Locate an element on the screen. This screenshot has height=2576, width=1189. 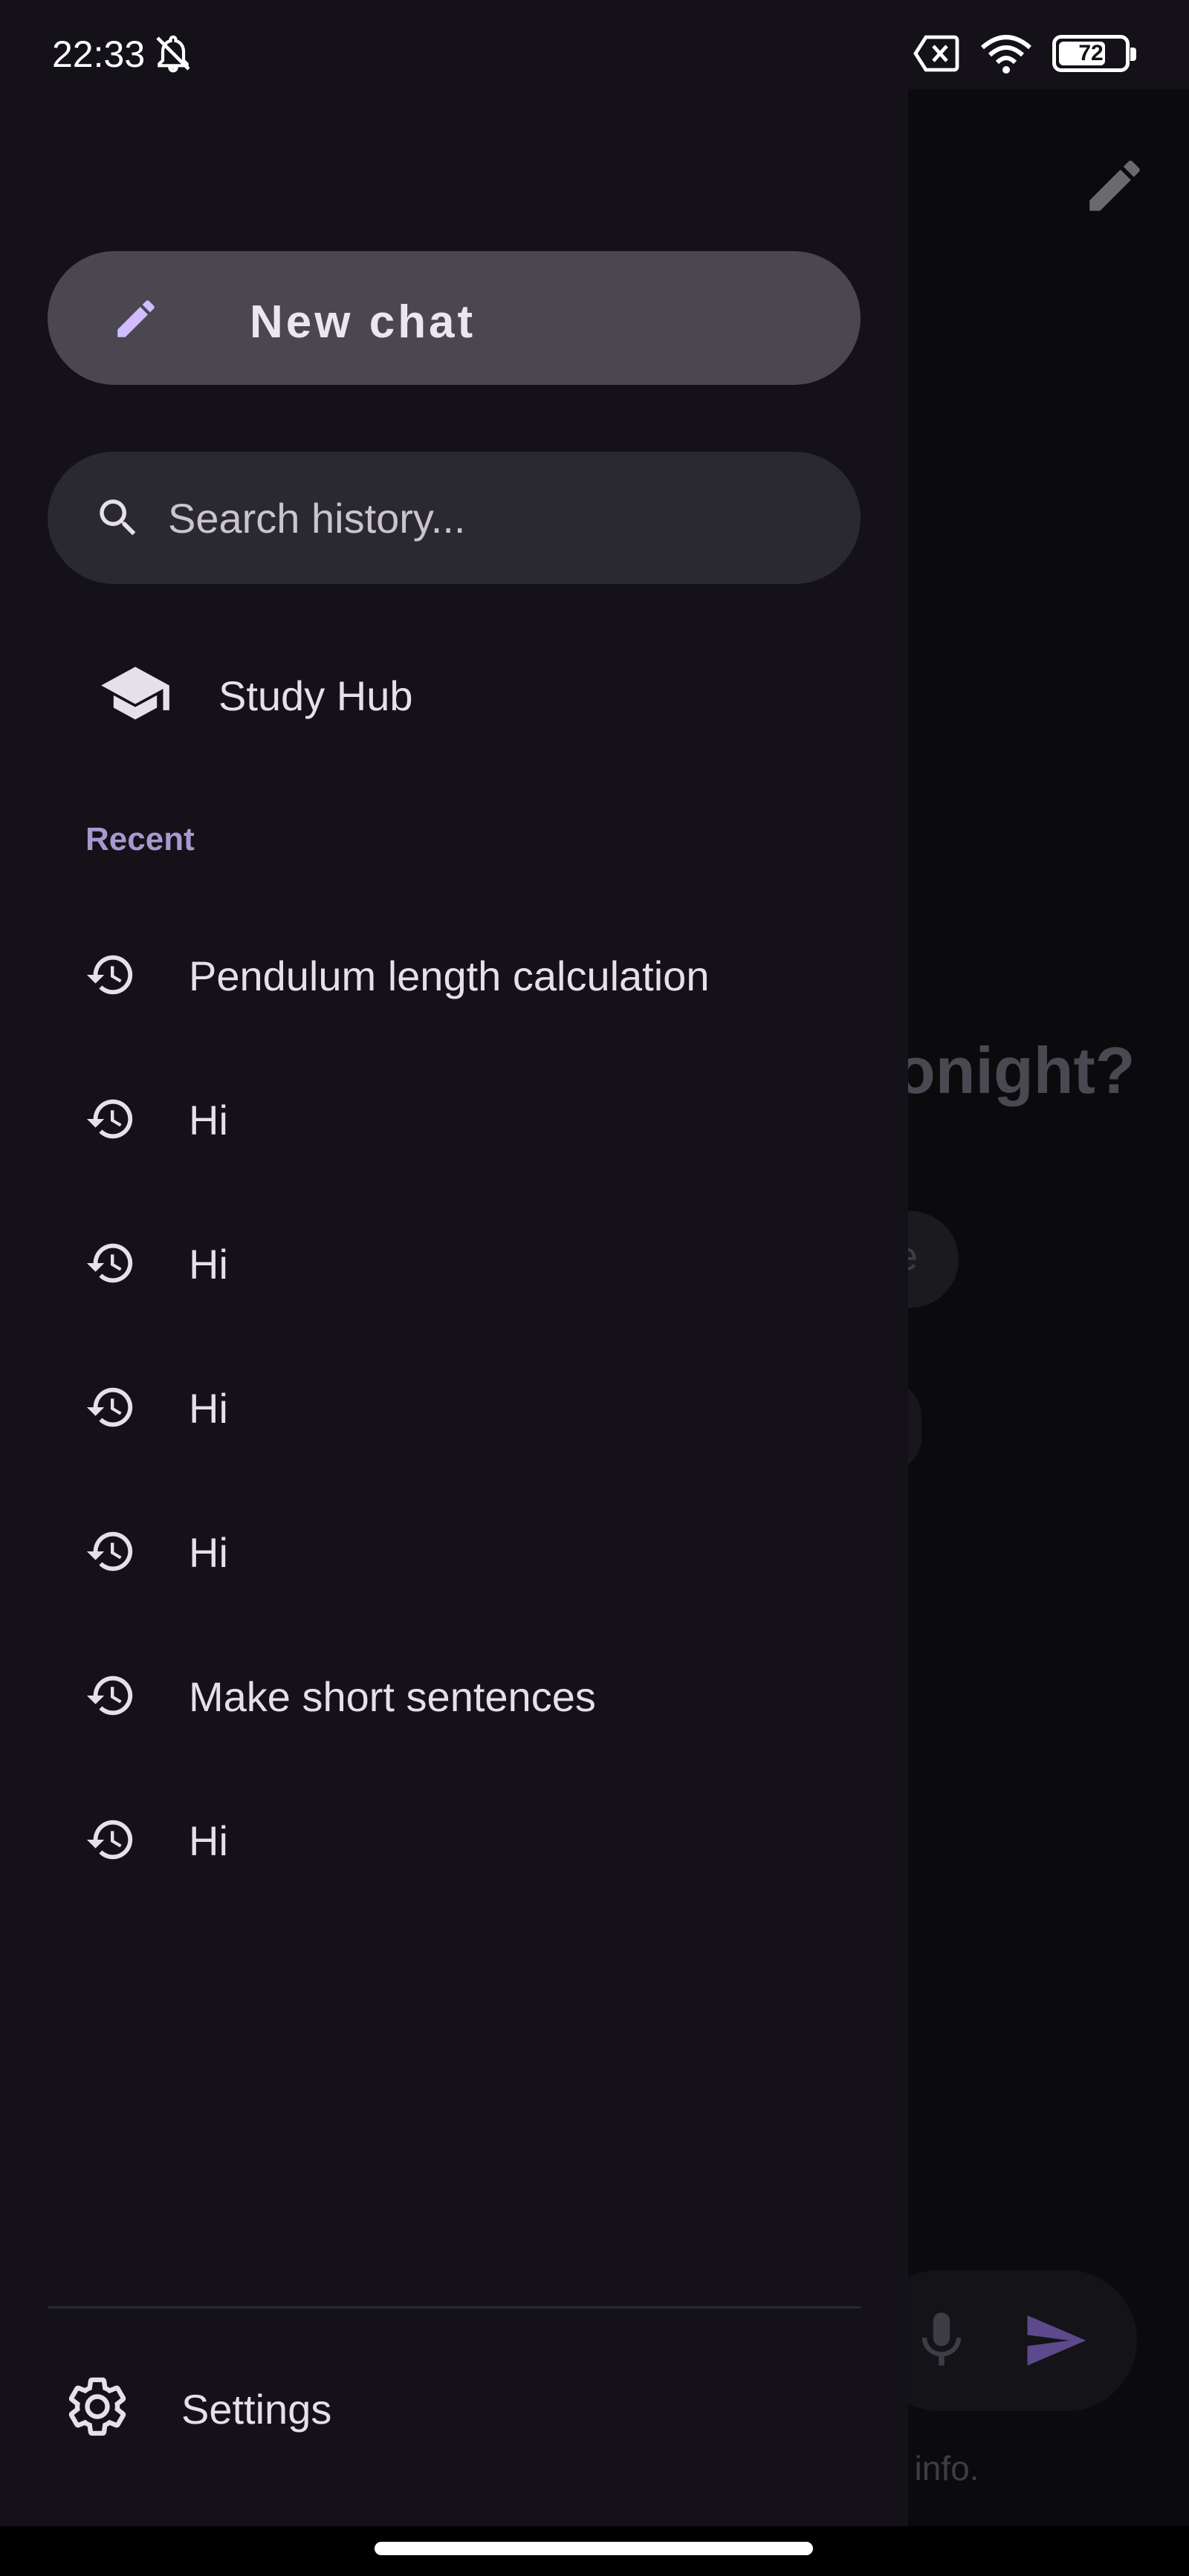
search-history-box is located at coordinates (454, 518).